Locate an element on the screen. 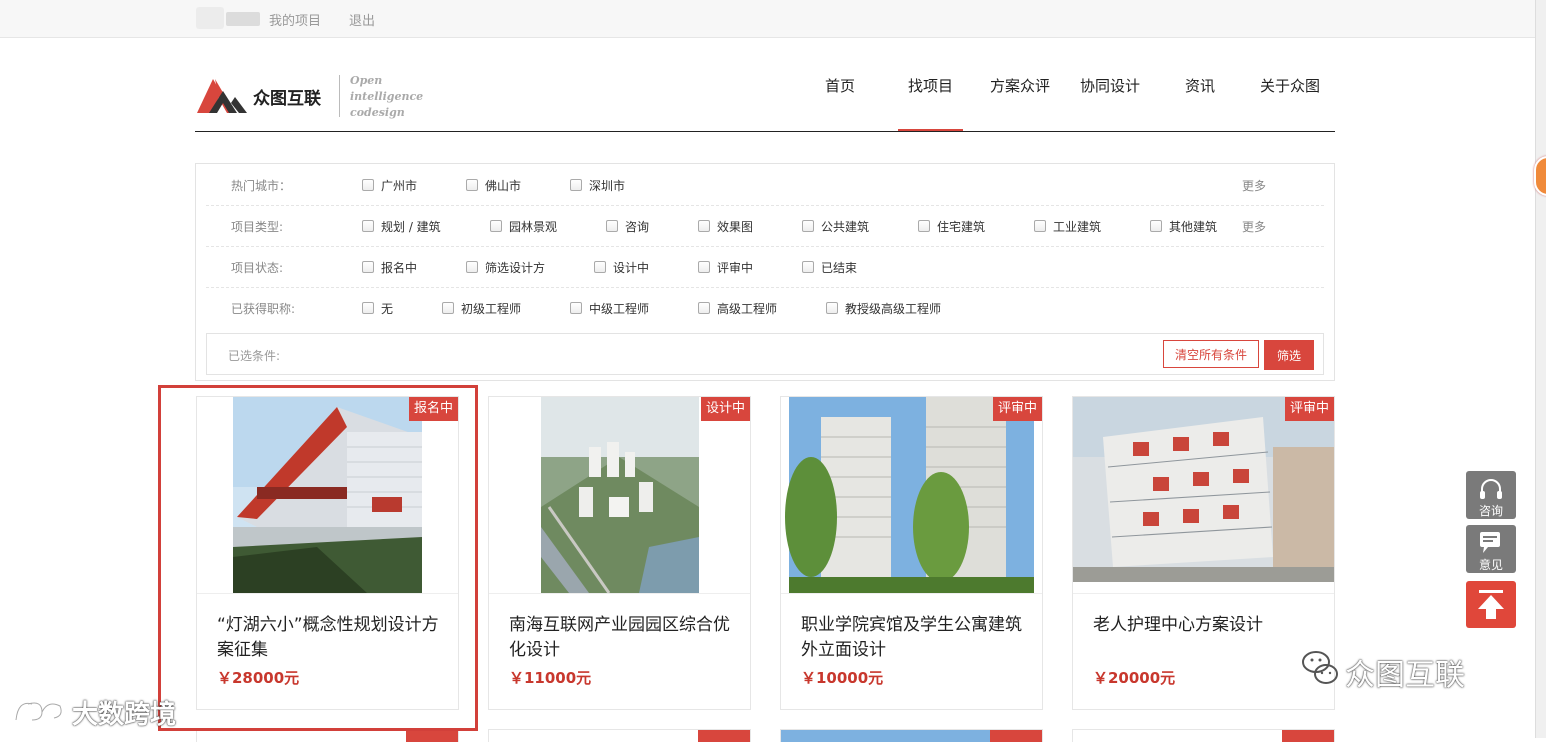 The width and height of the screenshot is (1546, 742). watermark-right: 众图互联 is located at coordinates (1405, 675).